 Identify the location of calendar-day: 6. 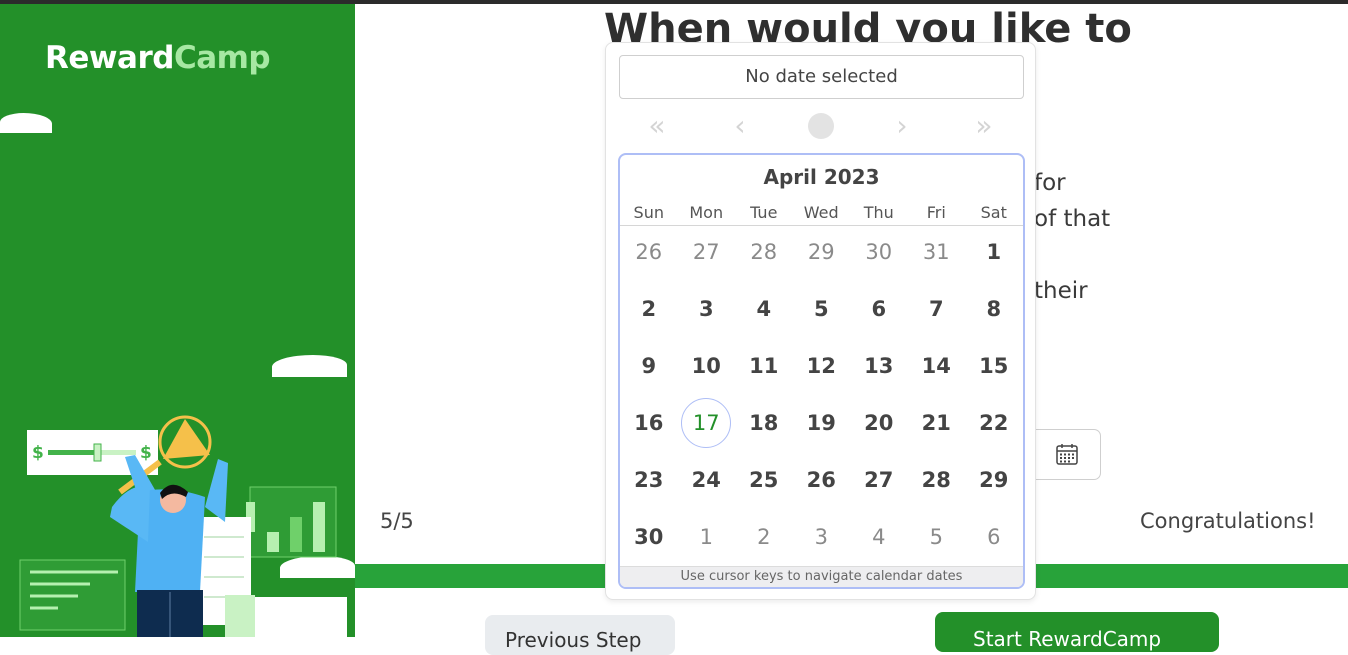
(879, 309).